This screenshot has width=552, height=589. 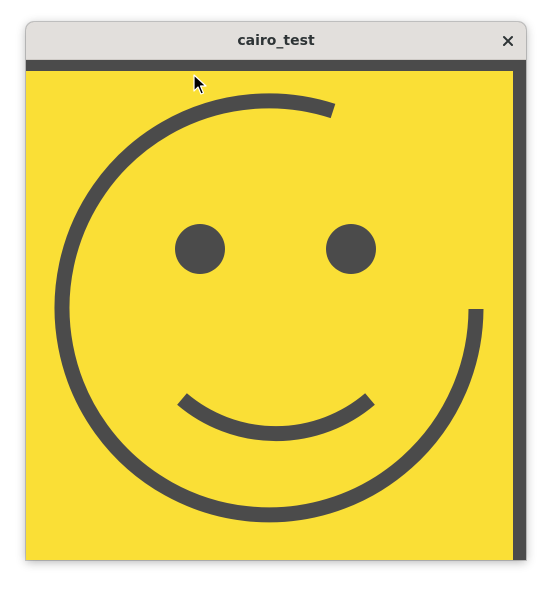 I want to click on title-bar: cairo_test, so click(x=276, y=41).